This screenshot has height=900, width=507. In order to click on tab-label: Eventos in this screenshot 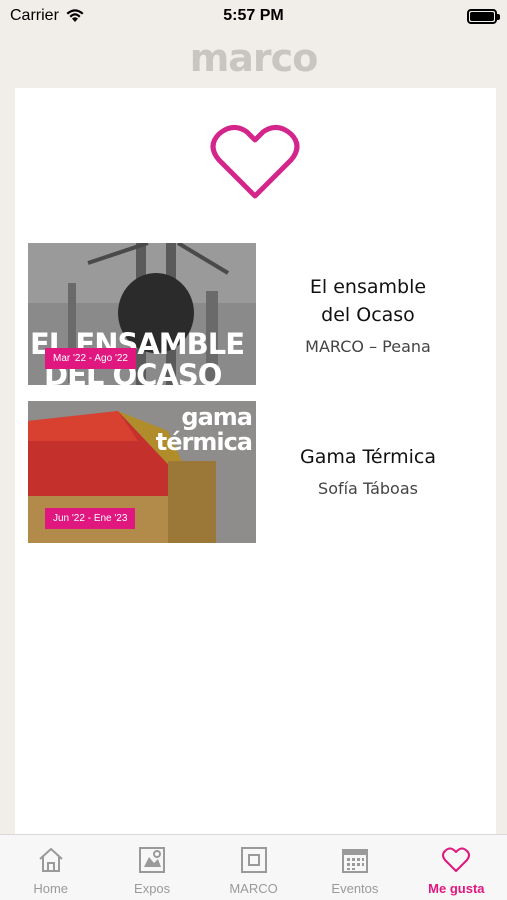, I will do `click(355, 888)`.